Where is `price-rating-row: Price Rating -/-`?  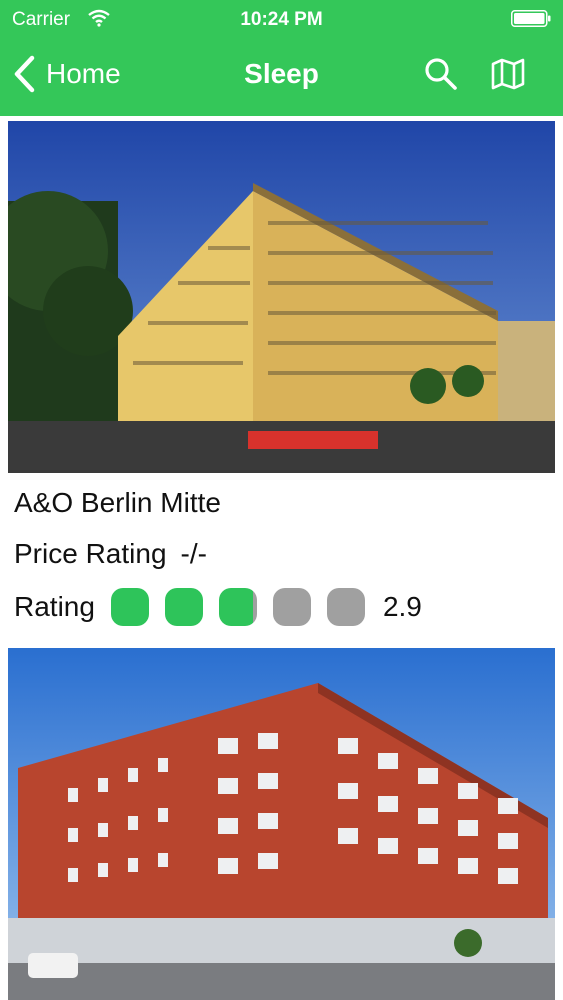 price-rating-row: Price Rating -/- is located at coordinates (110, 554).